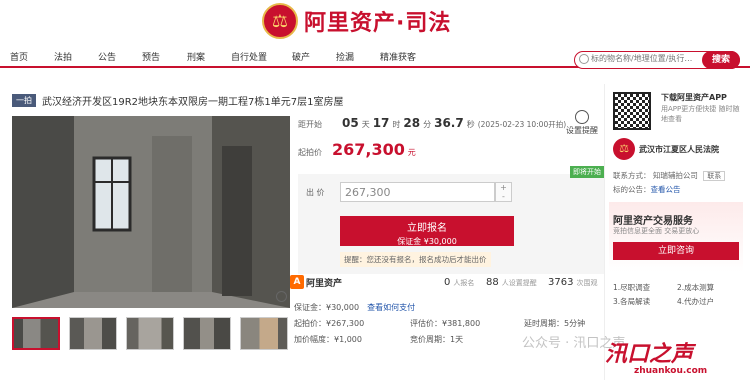 This screenshot has height=380, width=750. I want to click on ali-logo-icon: A, so click(297, 282).